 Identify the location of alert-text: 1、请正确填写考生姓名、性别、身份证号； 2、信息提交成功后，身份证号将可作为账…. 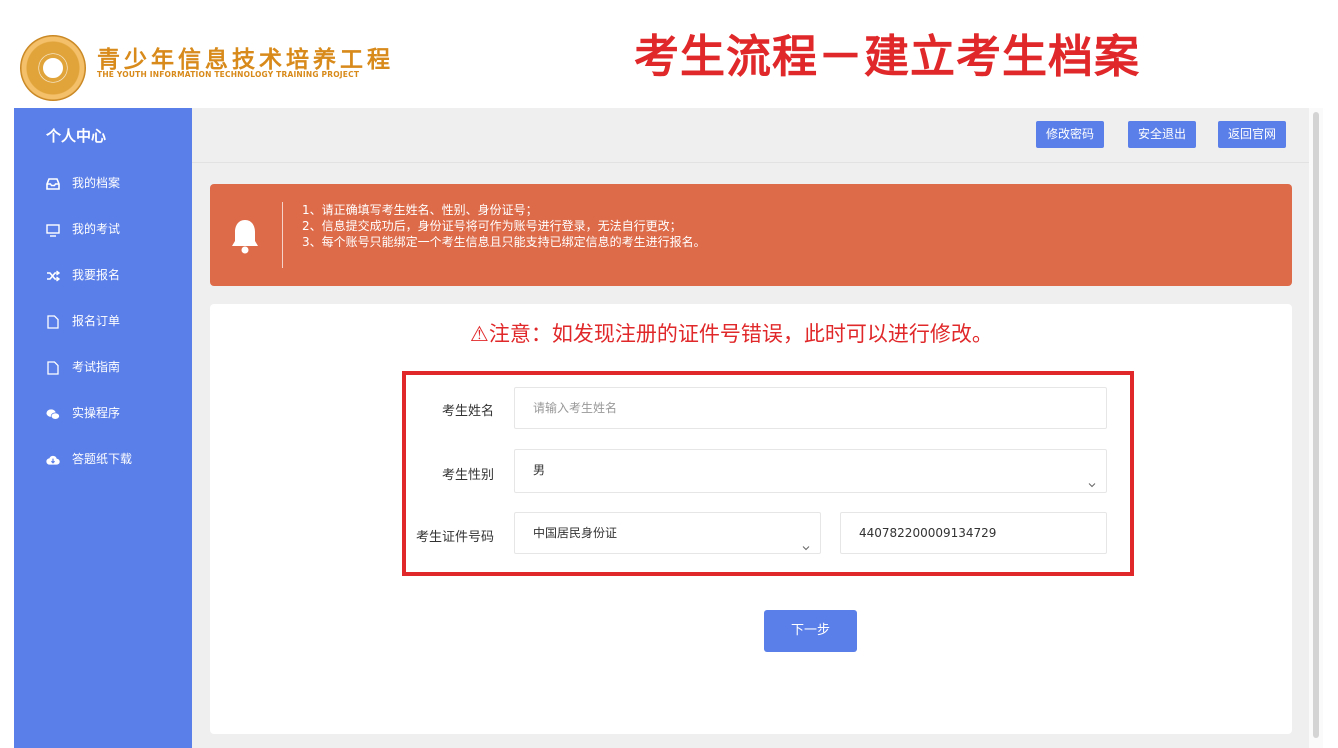
(504, 226).